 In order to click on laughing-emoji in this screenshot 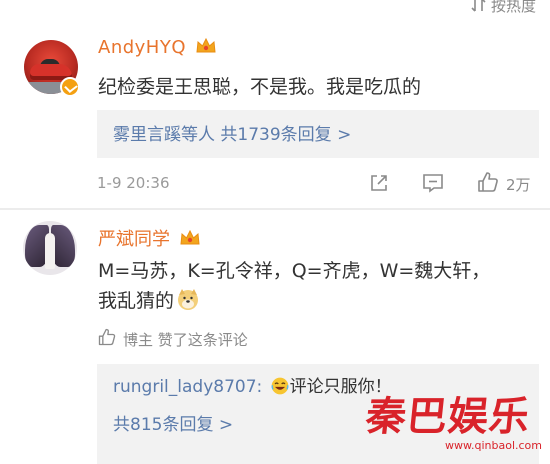, I will do `click(280, 388)`.